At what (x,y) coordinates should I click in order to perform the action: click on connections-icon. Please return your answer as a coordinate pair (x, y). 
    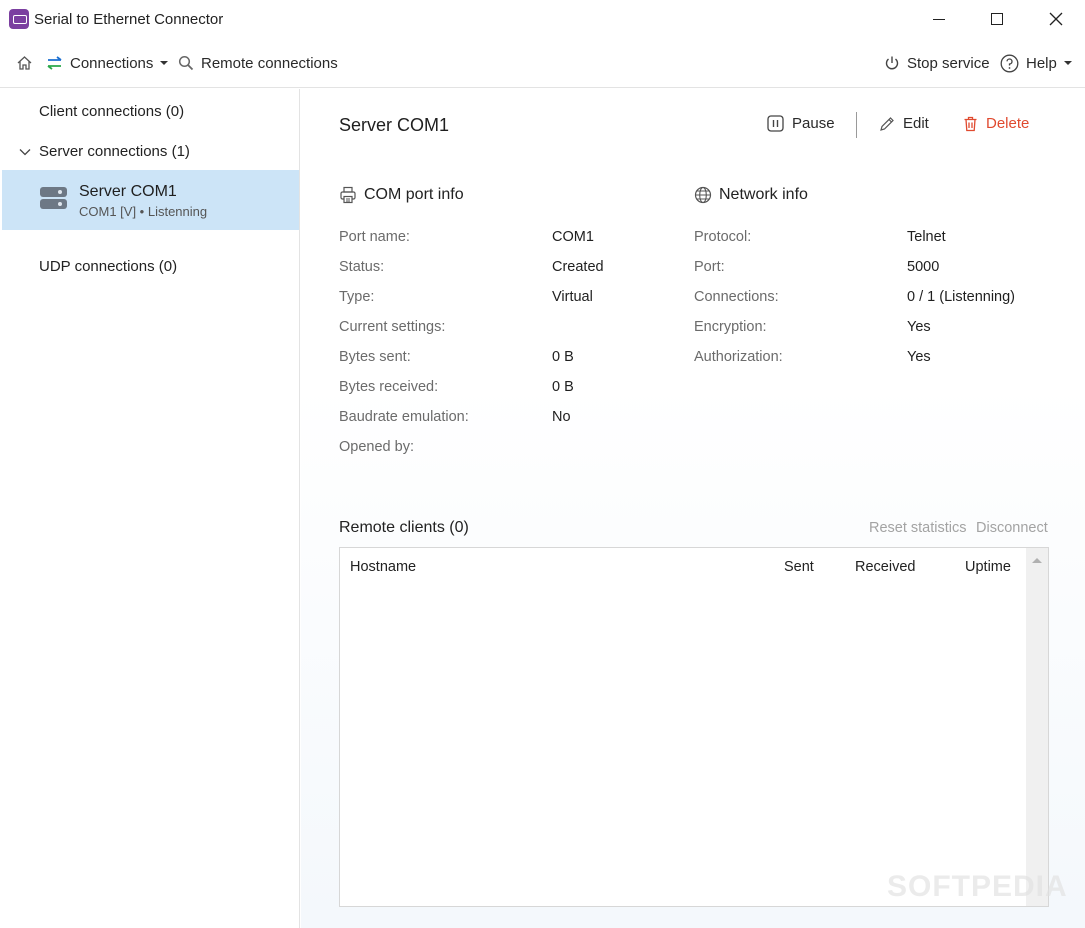
    Looking at the image, I should click on (54, 63).